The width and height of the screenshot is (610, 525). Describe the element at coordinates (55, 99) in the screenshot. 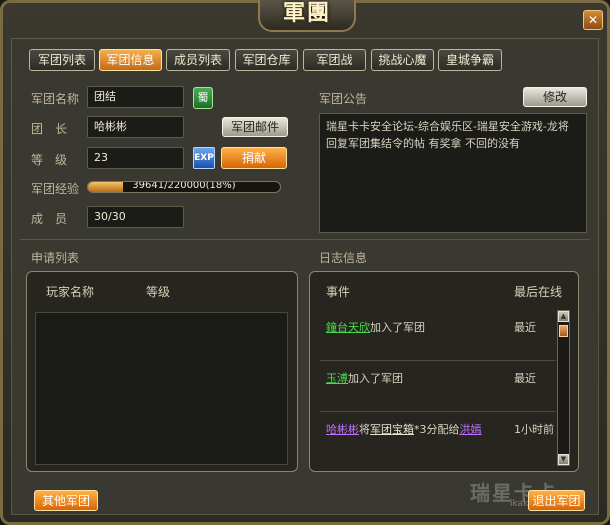

I see `legion-name-label: 军团名称` at that location.